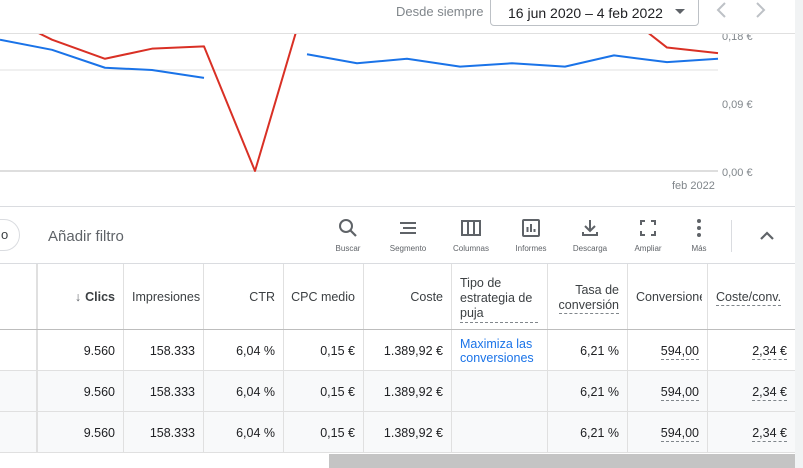 The image size is (803, 468). Describe the element at coordinates (496, 344) in the screenshot. I see `bid-strategy-line1: Maximiza las` at that location.